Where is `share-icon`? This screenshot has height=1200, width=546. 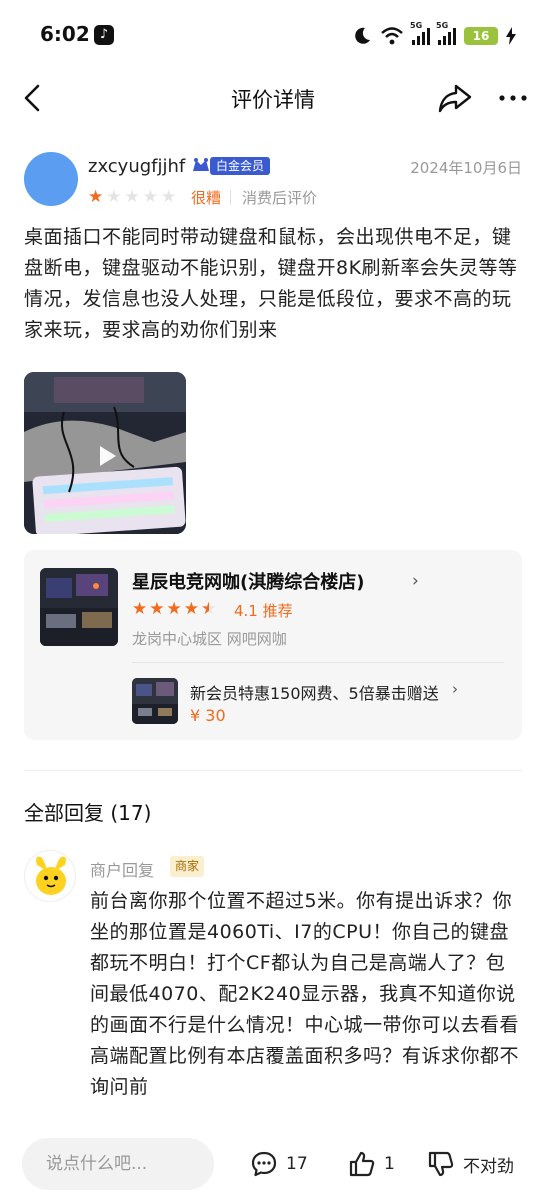 share-icon is located at coordinates (455, 98).